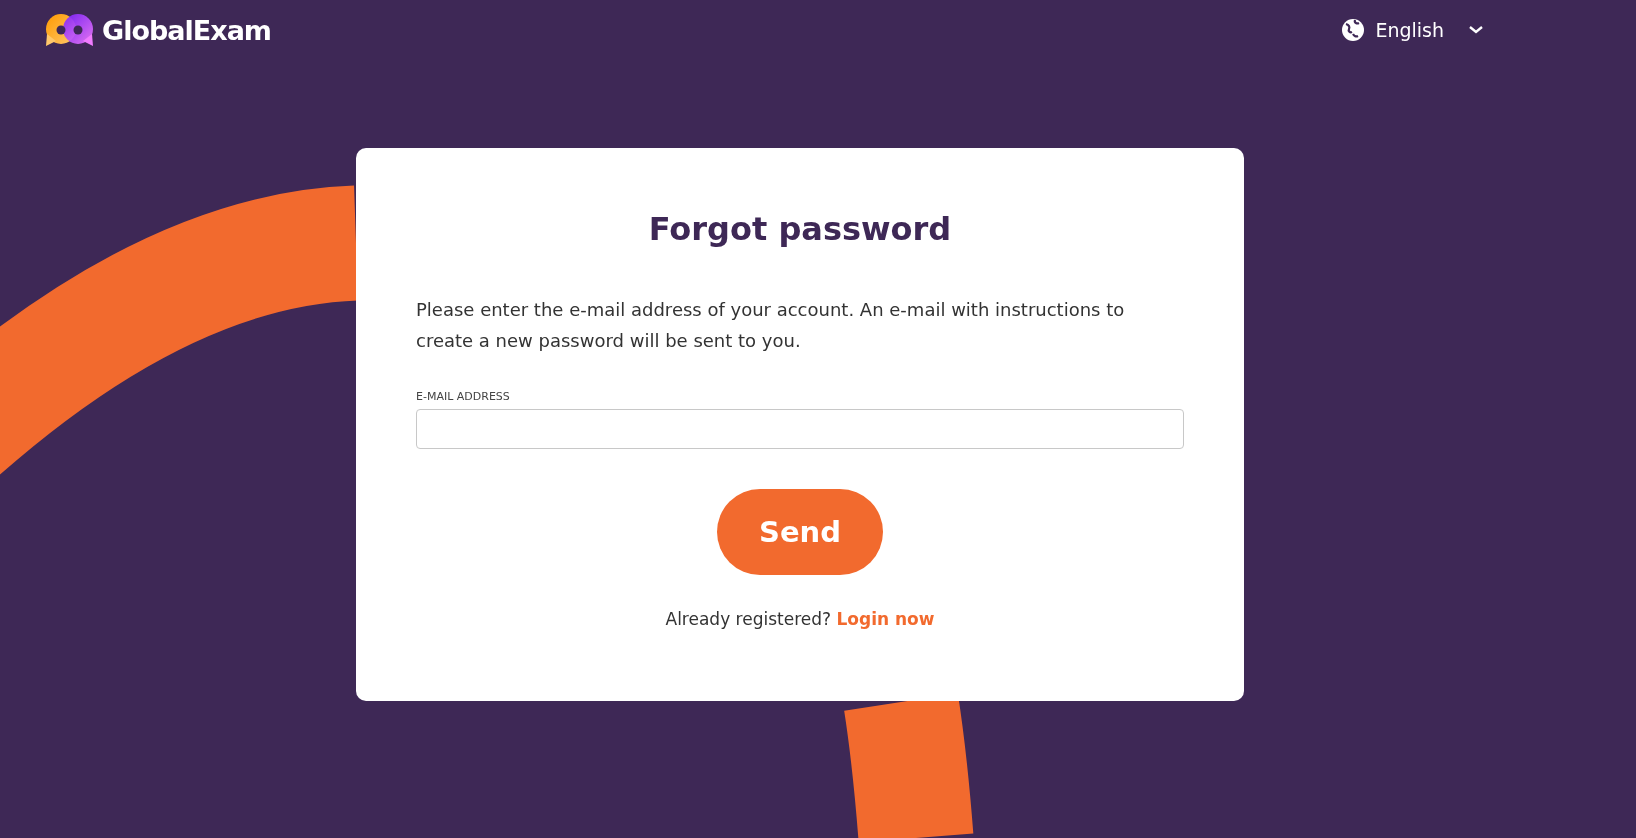 Image resolution: width=1636 pixels, height=838 pixels. What do you see at coordinates (1412, 30) in the screenshot?
I see `language-selector: English` at bounding box center [1412, 30].